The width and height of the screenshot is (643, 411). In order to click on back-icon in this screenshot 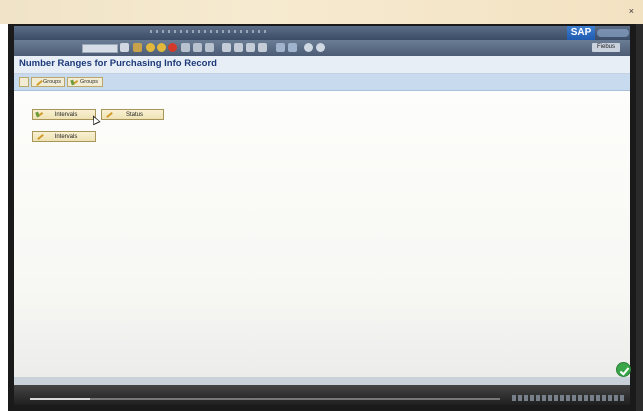, I will do `click(150, 47)`.